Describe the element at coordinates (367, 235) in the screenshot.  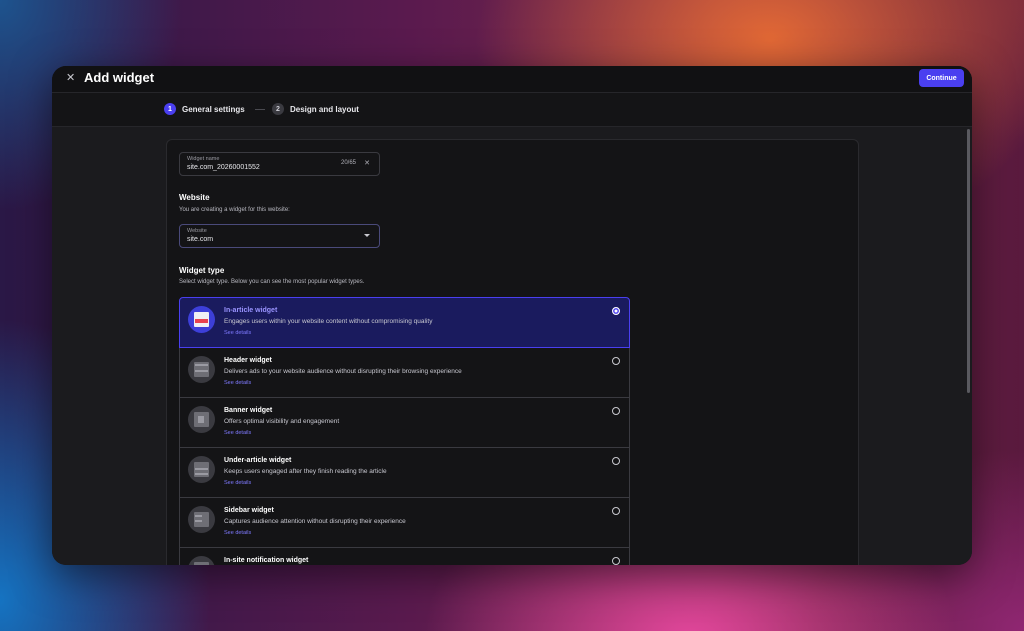
I see `chevron-down-icon` at that location.